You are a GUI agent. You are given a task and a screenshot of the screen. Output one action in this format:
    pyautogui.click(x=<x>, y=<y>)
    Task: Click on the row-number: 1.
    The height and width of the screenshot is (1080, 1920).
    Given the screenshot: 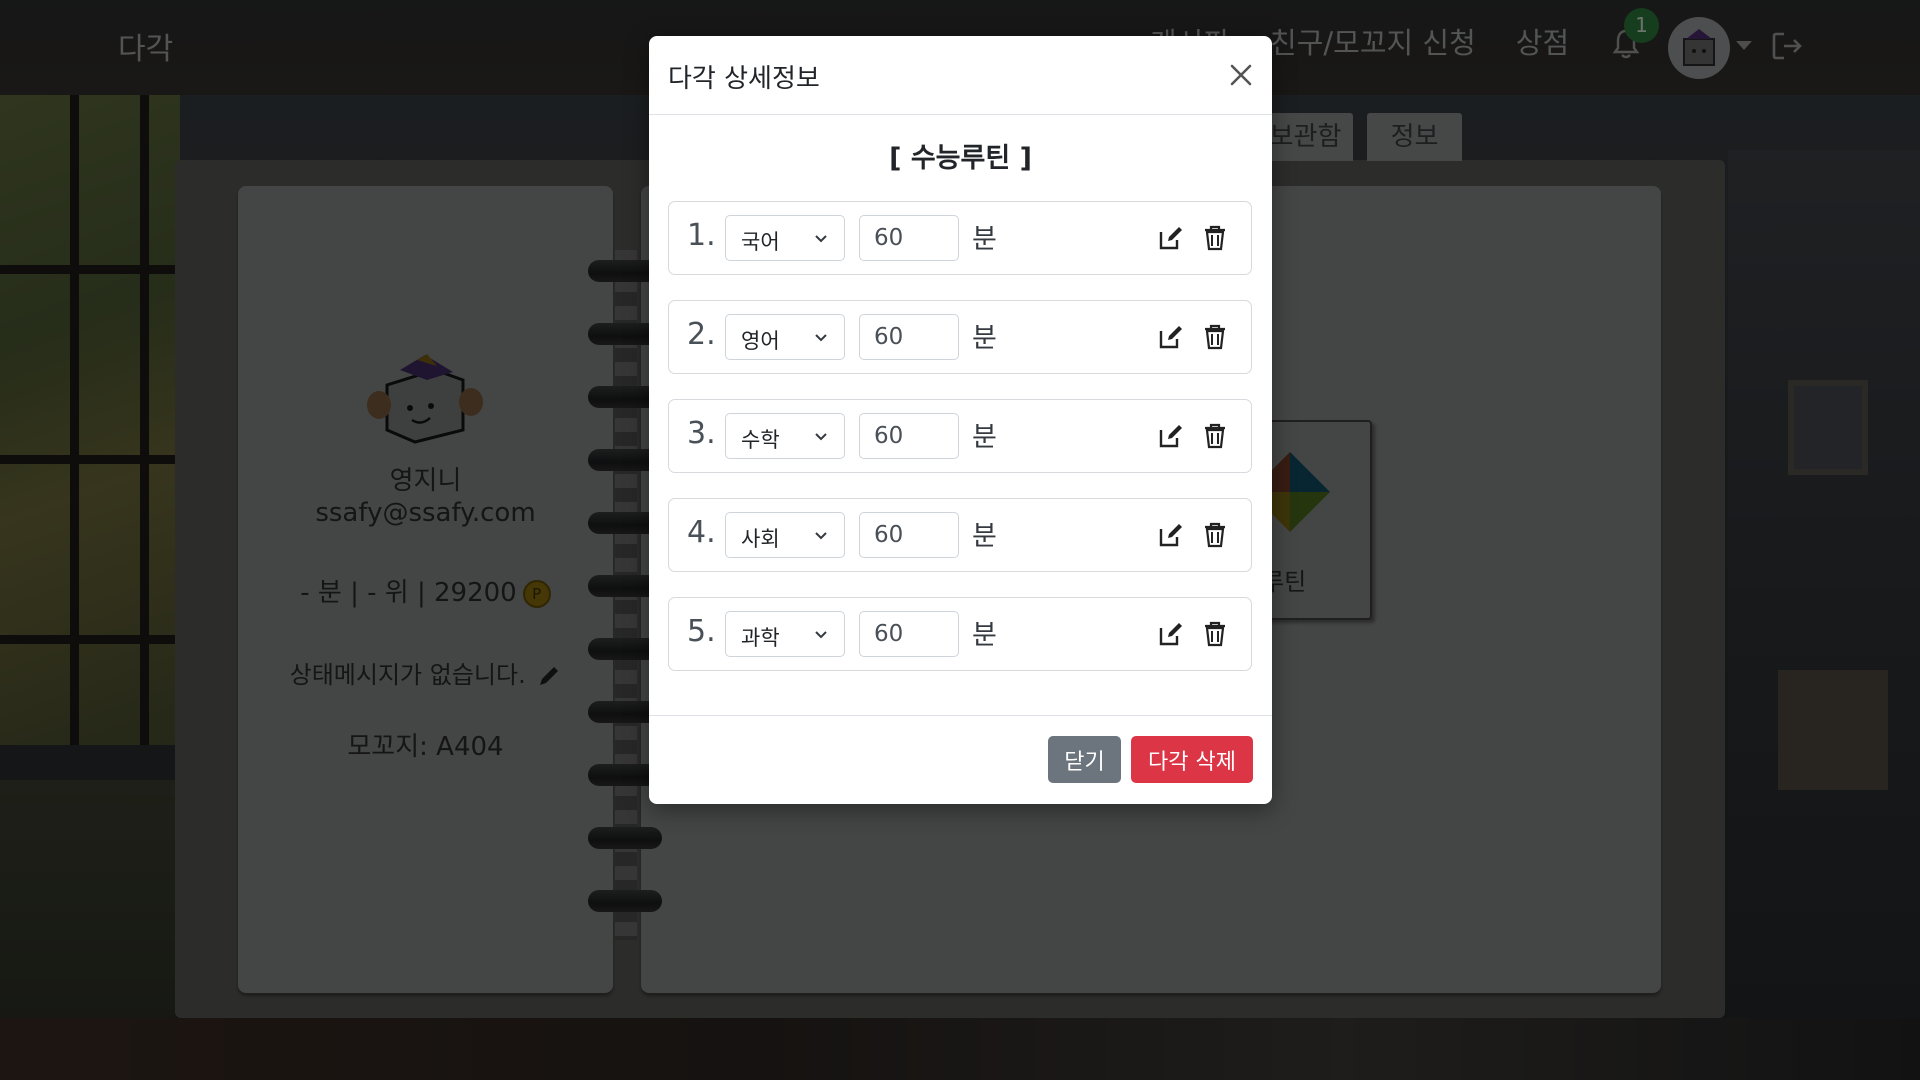 What is the action you would take?
    pyautogui.click(x=701, y=235)
    